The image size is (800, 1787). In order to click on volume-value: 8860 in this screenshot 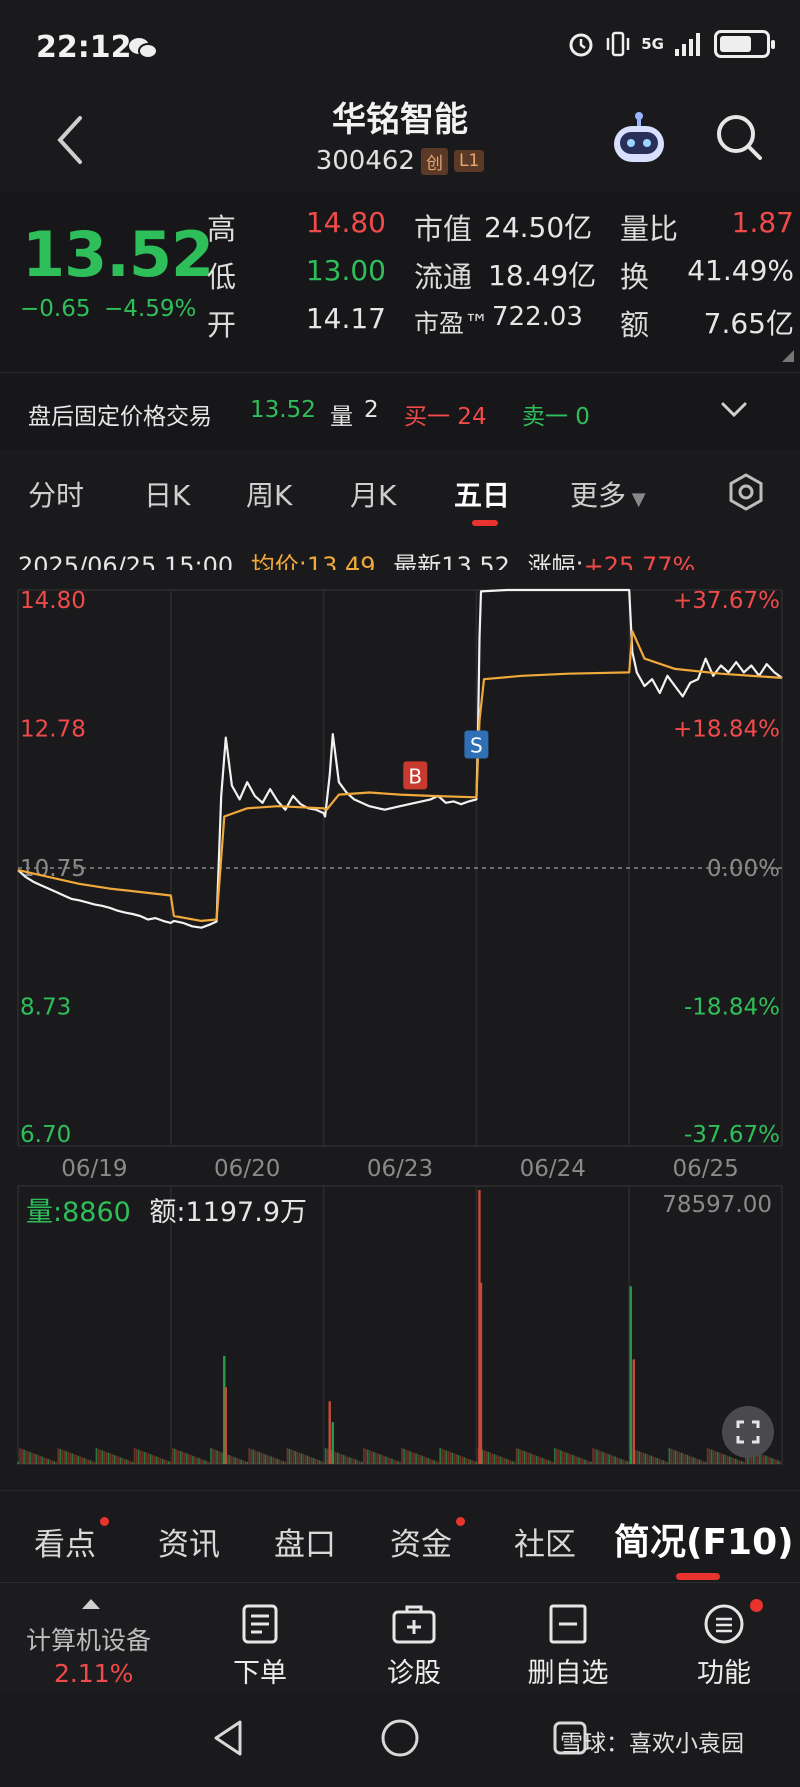, I will do `click(96, 1212)`.